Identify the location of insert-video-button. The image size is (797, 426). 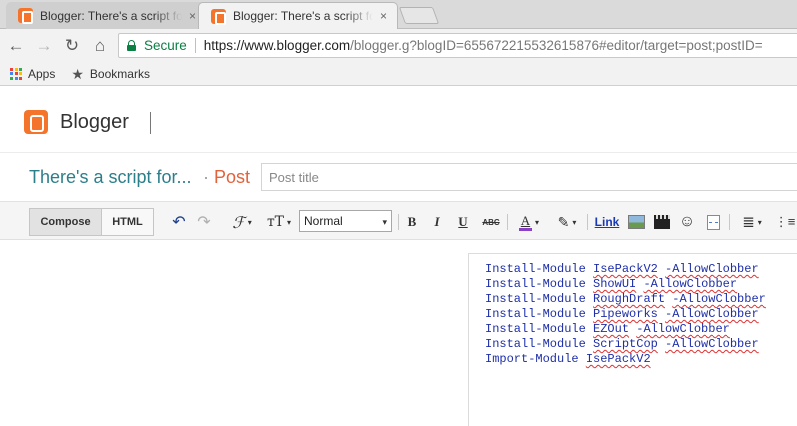
(662, 222).